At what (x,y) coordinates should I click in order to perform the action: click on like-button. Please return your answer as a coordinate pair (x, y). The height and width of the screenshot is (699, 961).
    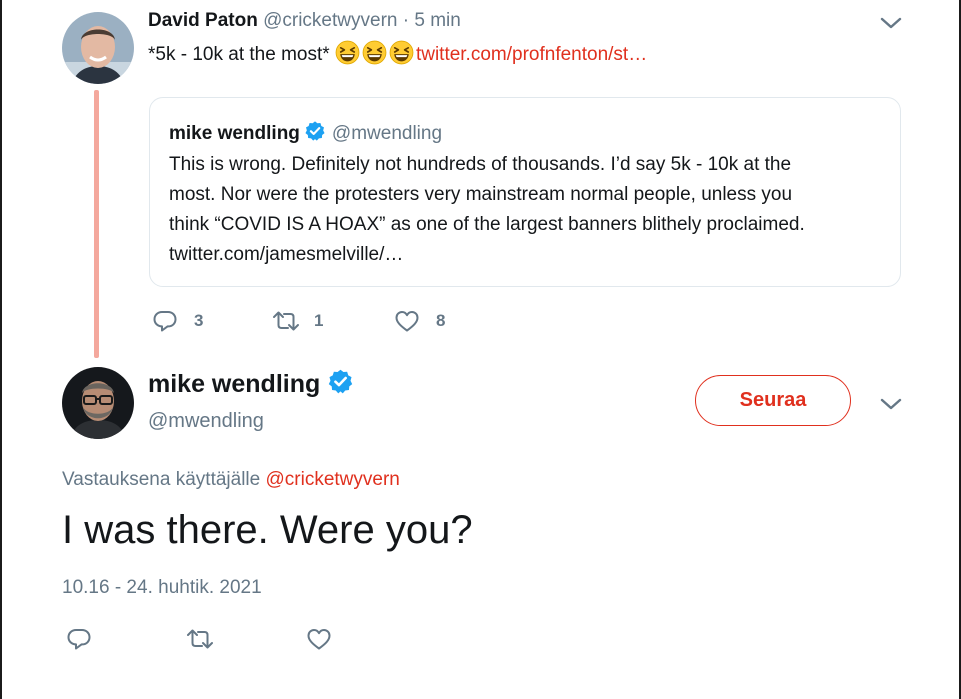
    Looking at the image, I should click on (319, 639).